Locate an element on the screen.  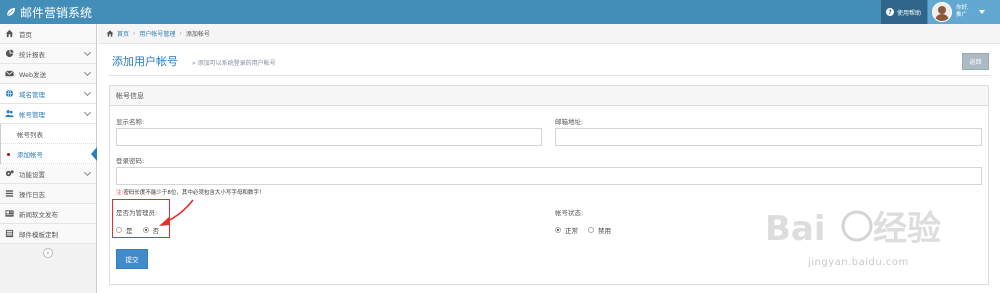
password-input is located at coordinates (549, 176).